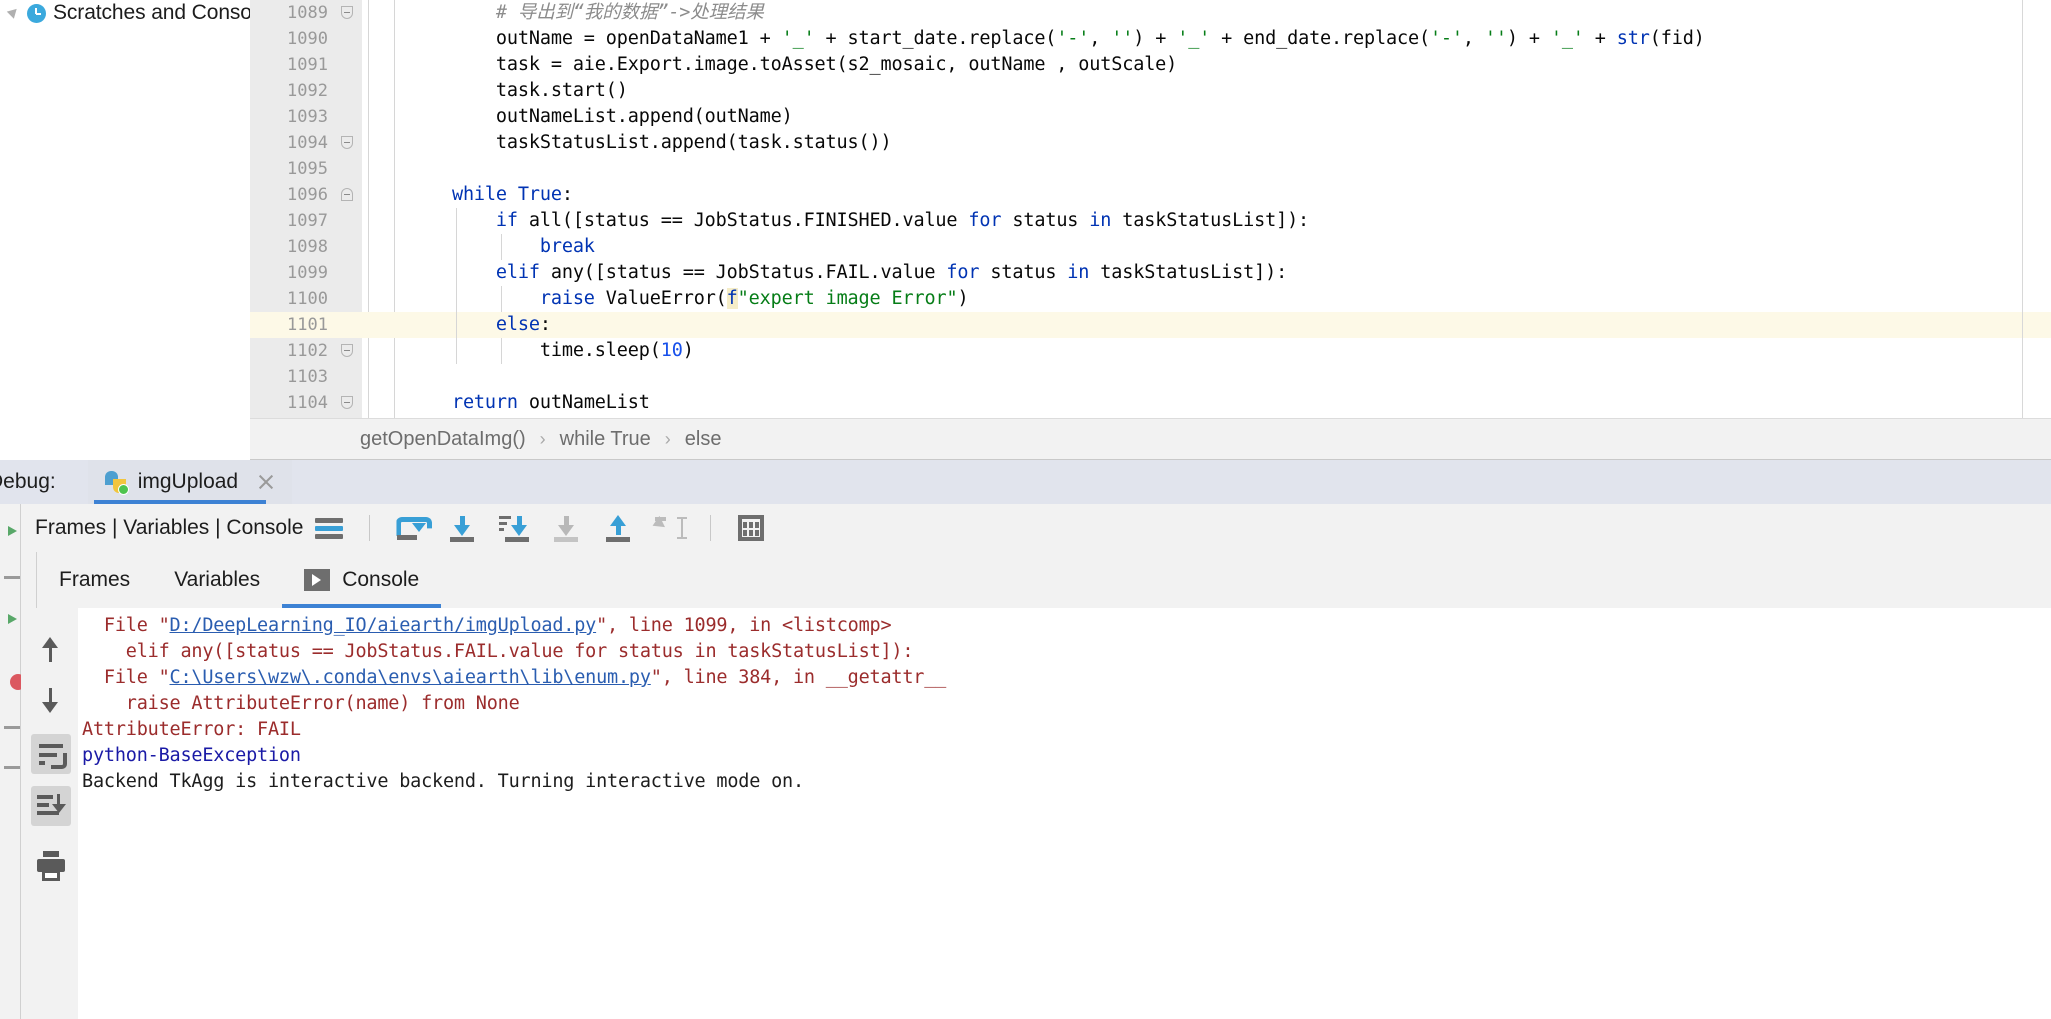 The height and width of the screenshot is (1019, 2051). What do you see at coordinates (618, 528) in the screenshot?
I see `step-out-button` at bounding box center [618, 528].